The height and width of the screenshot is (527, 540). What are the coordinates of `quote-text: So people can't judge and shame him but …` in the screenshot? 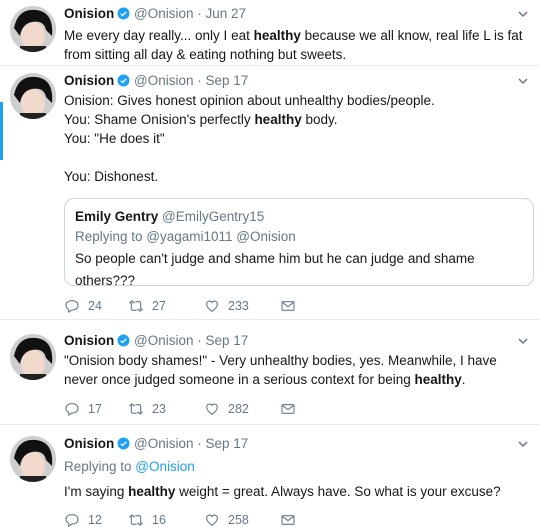 It's located at (275, 269).